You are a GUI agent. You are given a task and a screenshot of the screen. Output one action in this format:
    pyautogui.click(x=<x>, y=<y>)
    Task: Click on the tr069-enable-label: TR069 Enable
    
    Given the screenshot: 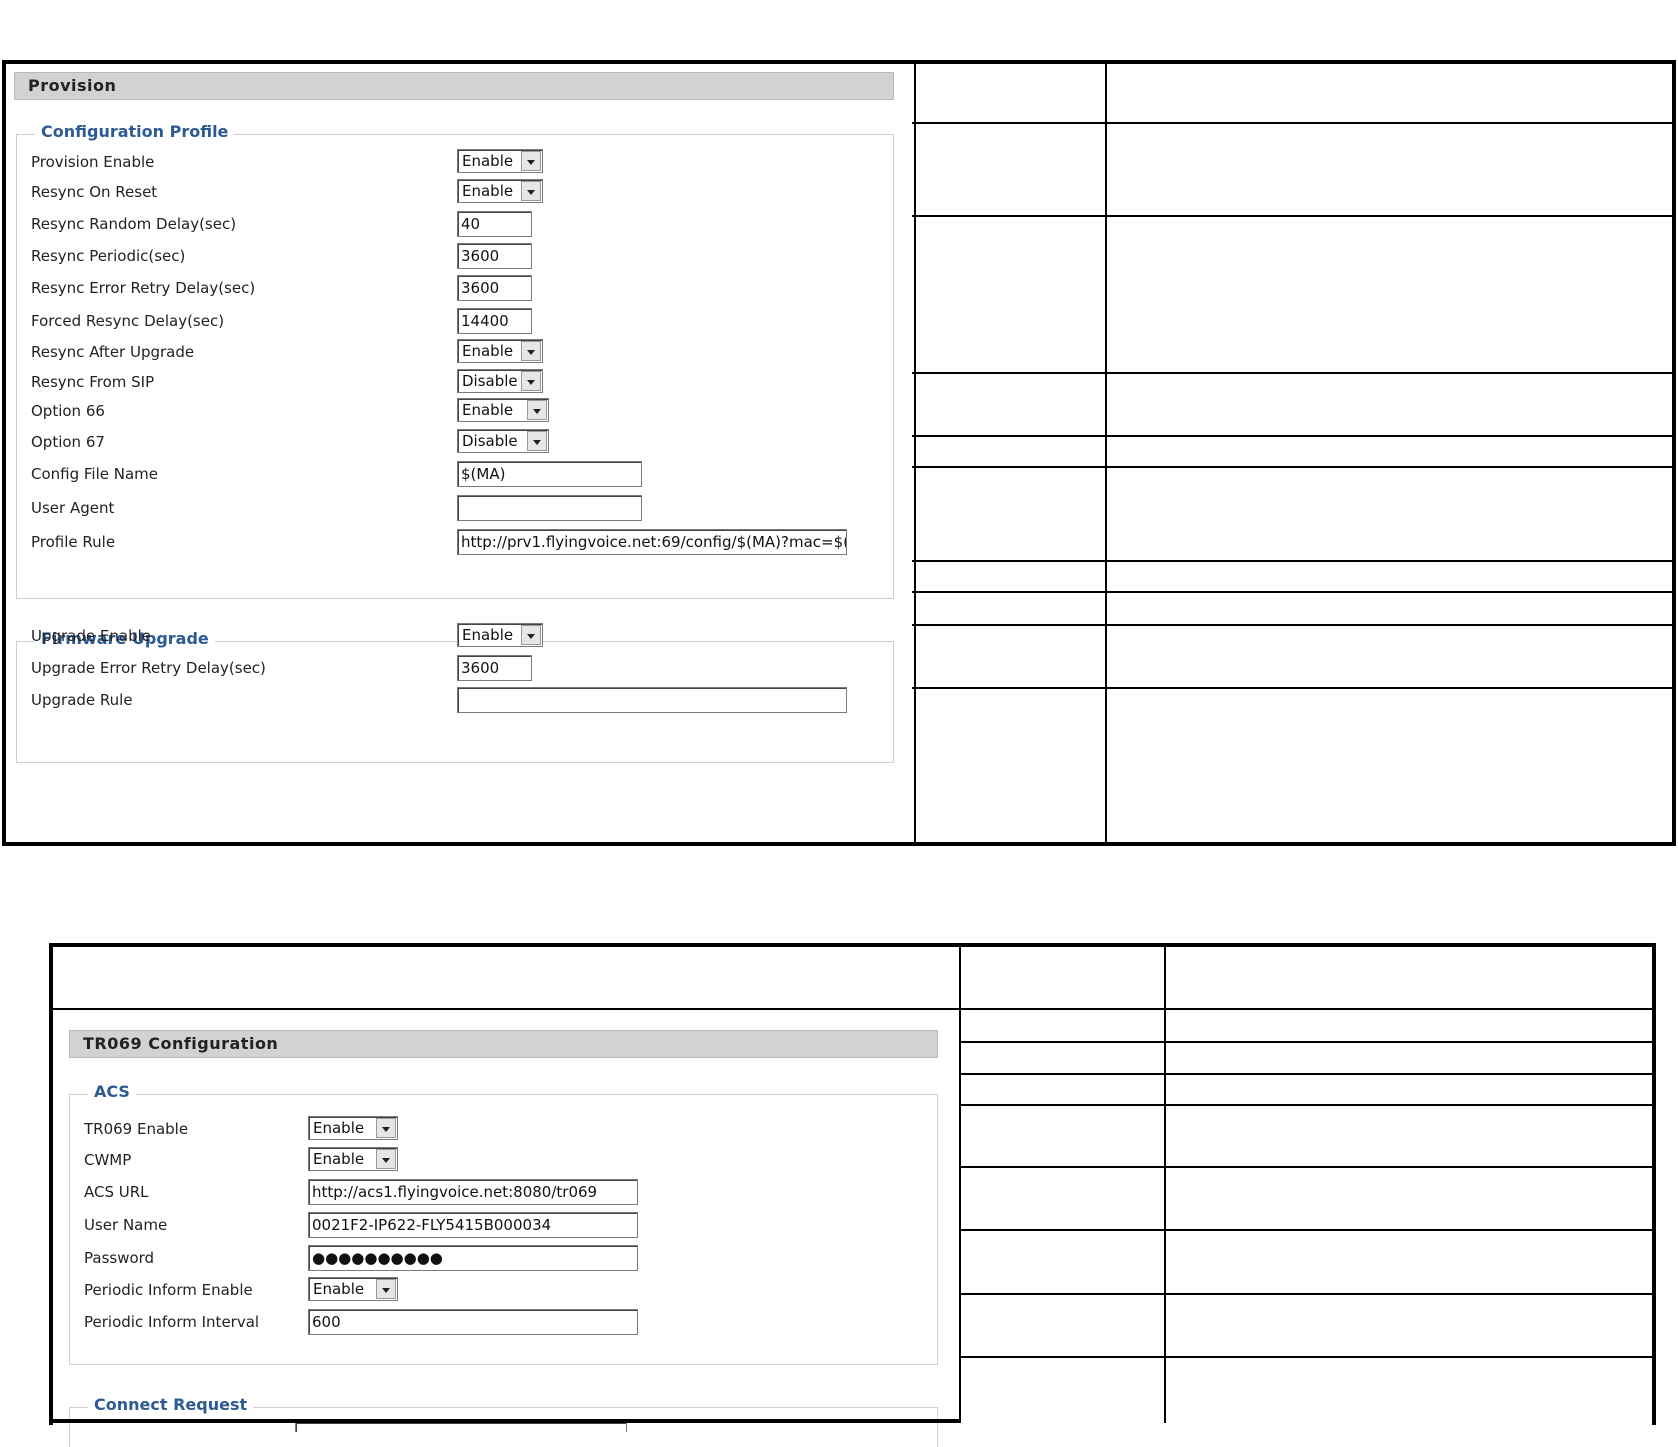 What is the action you would take?
    pyautogui.click(x=136, y=1129)
    